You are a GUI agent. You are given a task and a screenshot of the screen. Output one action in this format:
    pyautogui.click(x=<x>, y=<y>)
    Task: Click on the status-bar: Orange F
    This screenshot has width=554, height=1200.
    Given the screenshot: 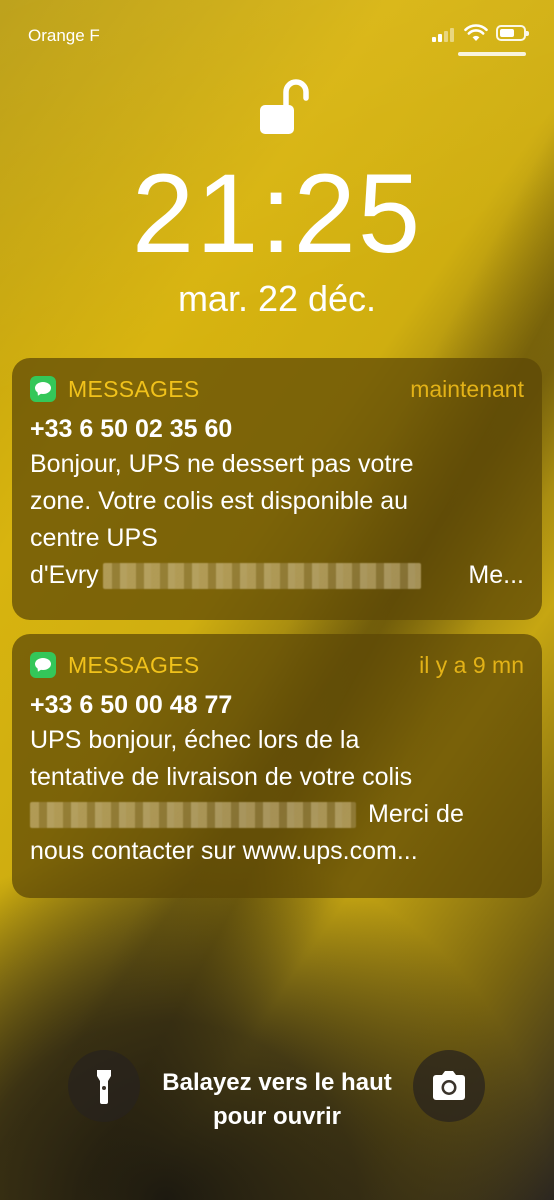 What is the action you would take?
    pyautogui.click(x=277, y=30)
    